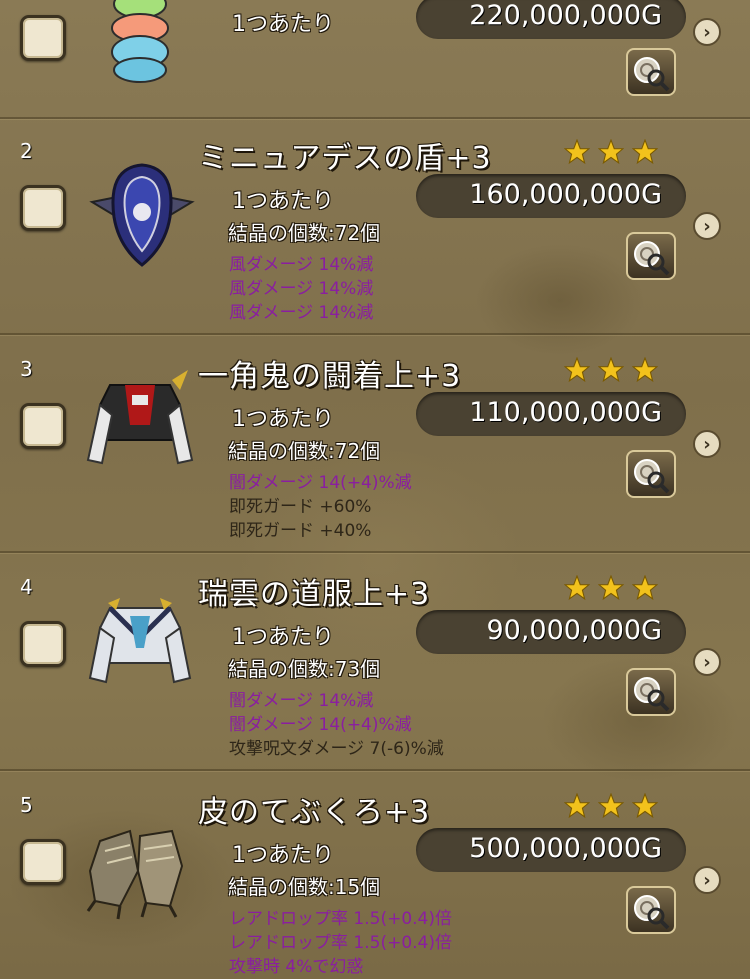  I want to click on row-number: 5, so click(26, 805).